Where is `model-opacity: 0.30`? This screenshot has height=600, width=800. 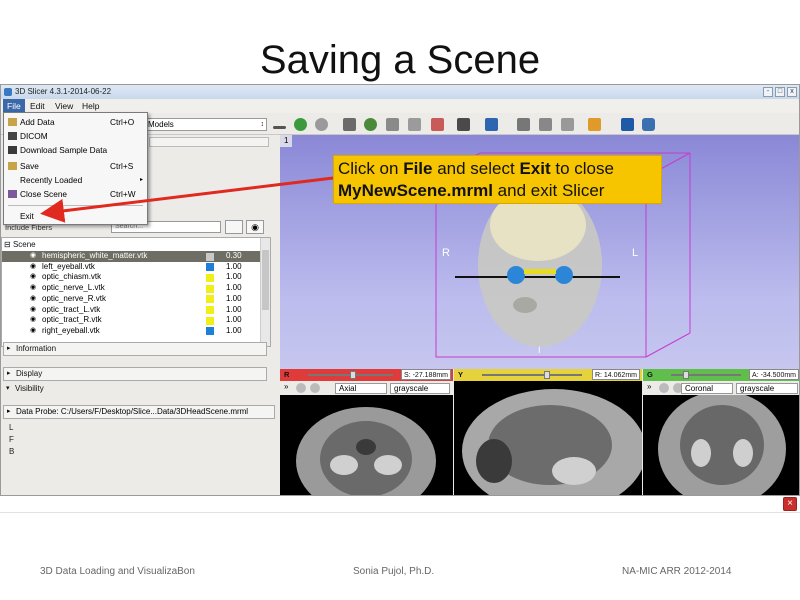
model-opacity: 0.30 is located at coordinates (234, 256).